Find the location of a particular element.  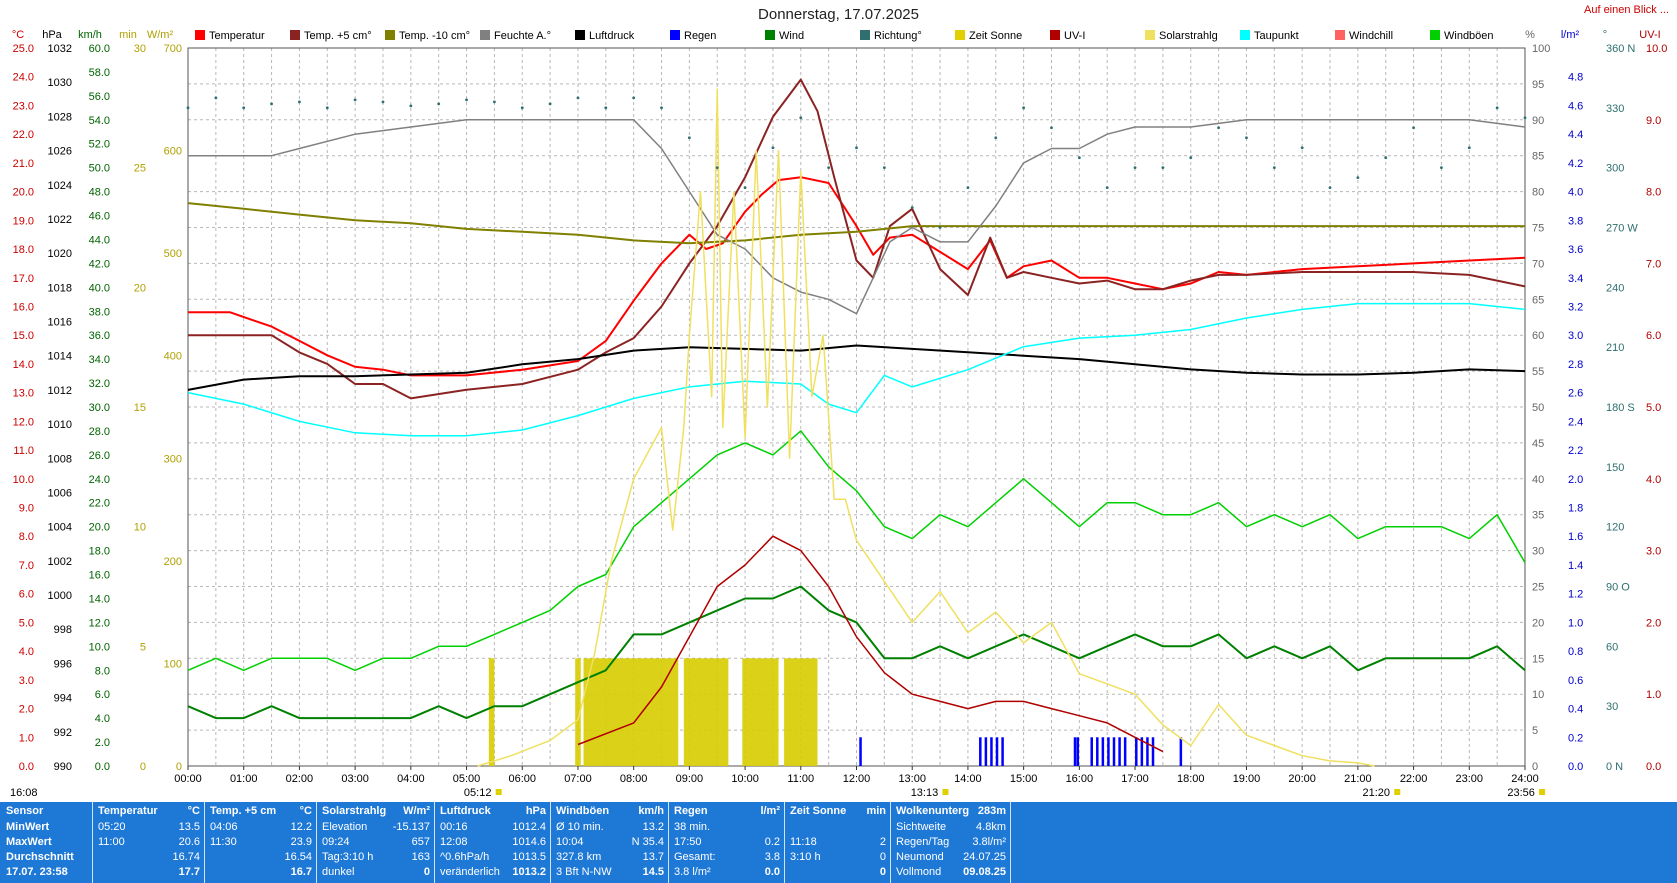

stats-header: Windböen km/h is located at coordinates (610, 811).